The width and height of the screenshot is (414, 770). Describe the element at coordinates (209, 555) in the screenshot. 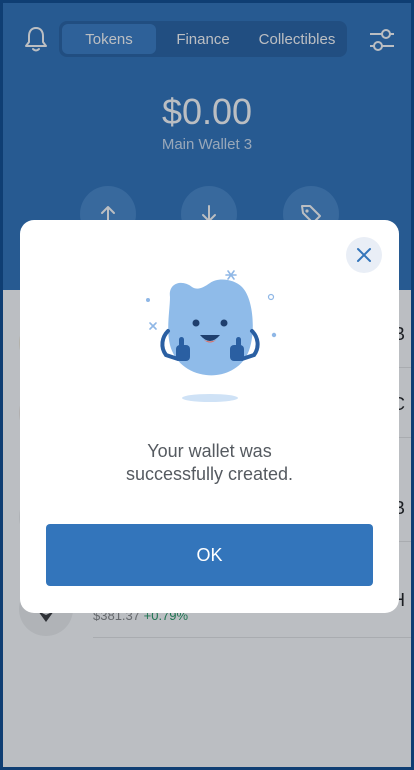

I see `ok-button: OK` at that location.